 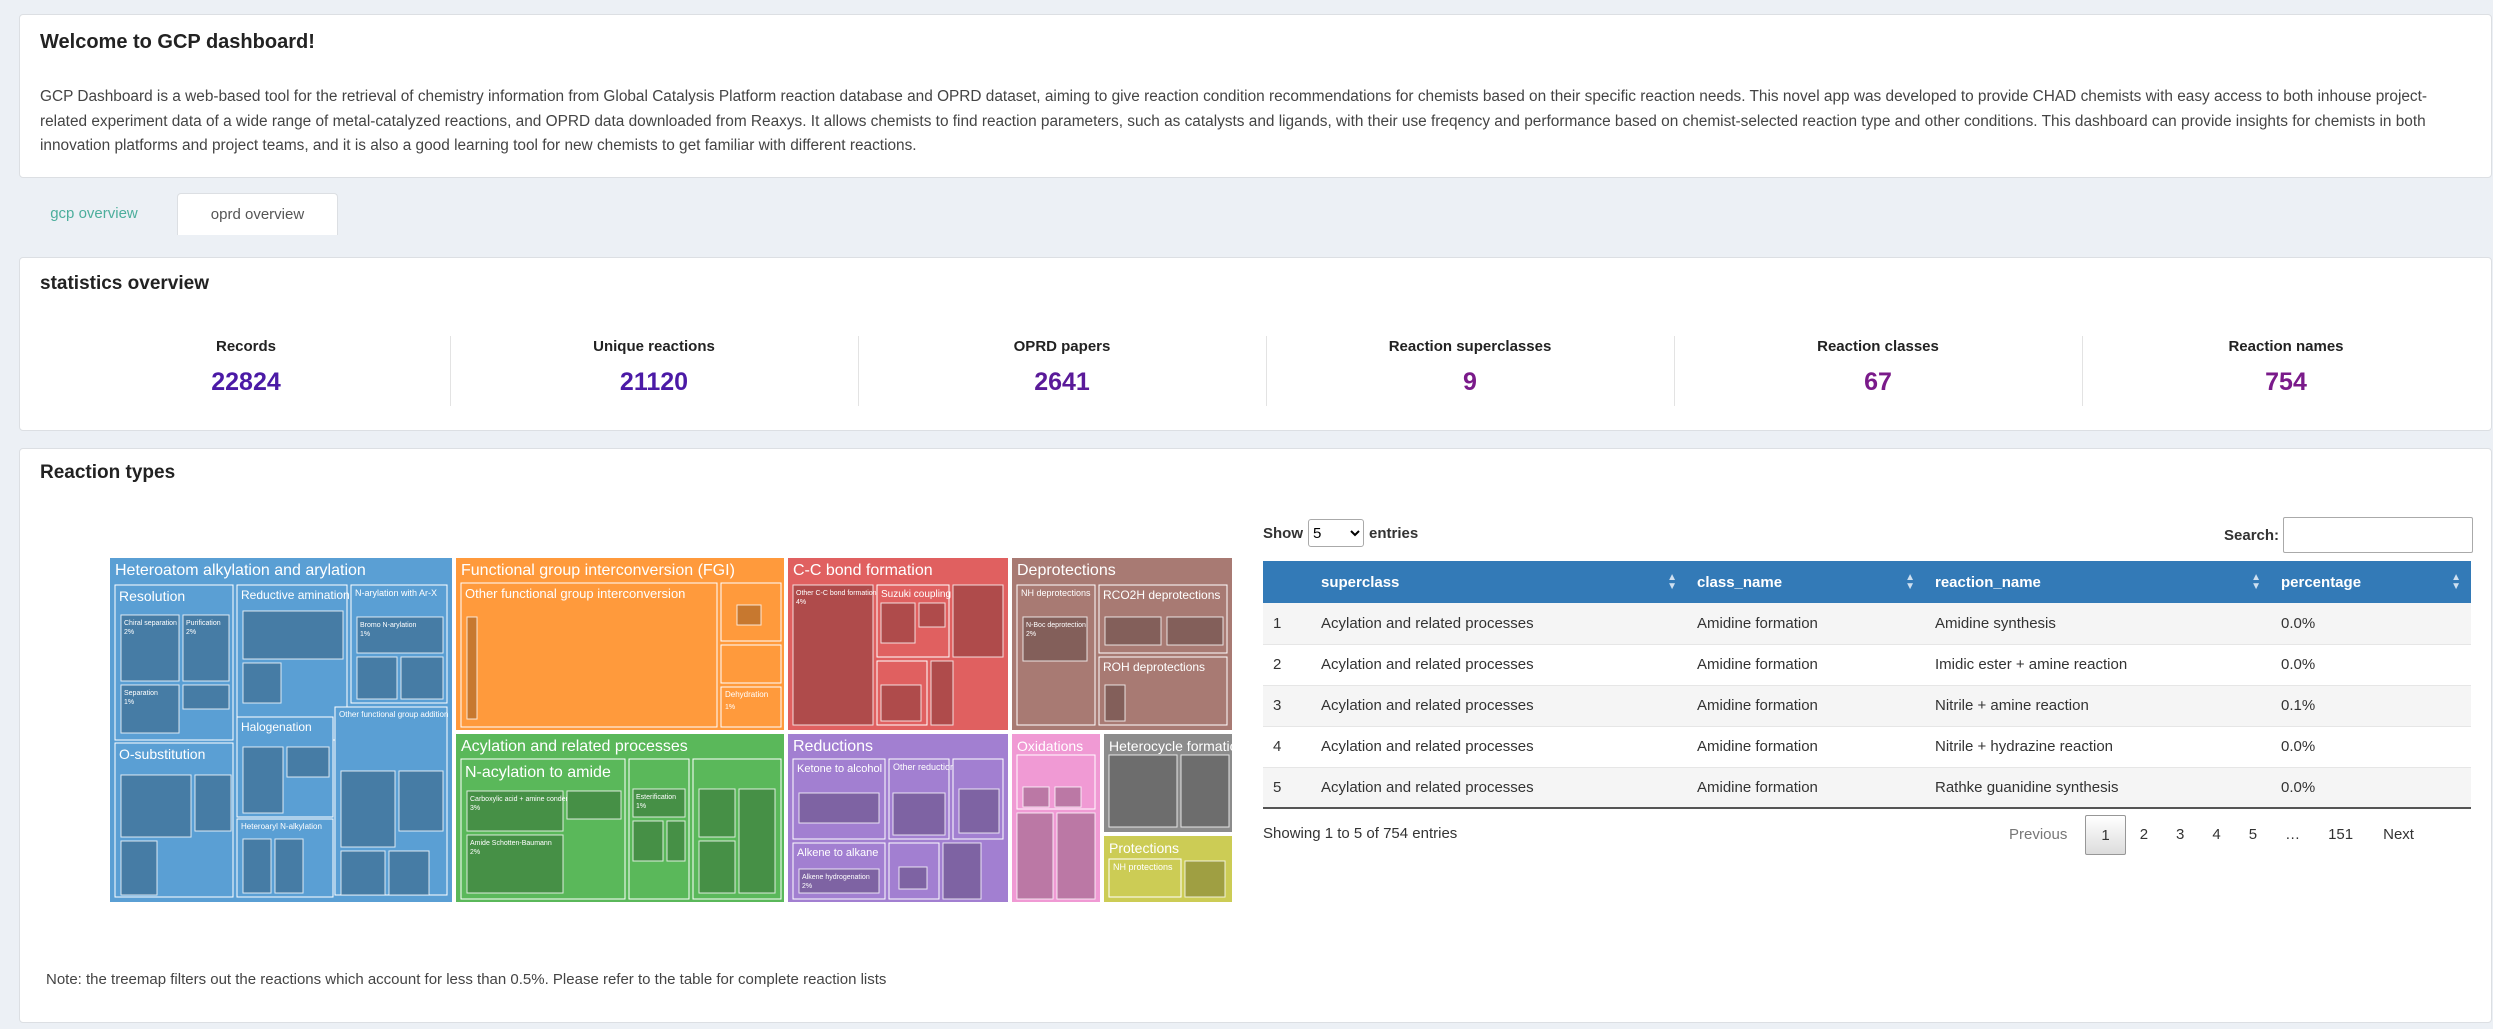 What do you see at coordinates (1394, 533) in the screenshot?
I see `entries-label: entries` at bounding box center [1394, 533].